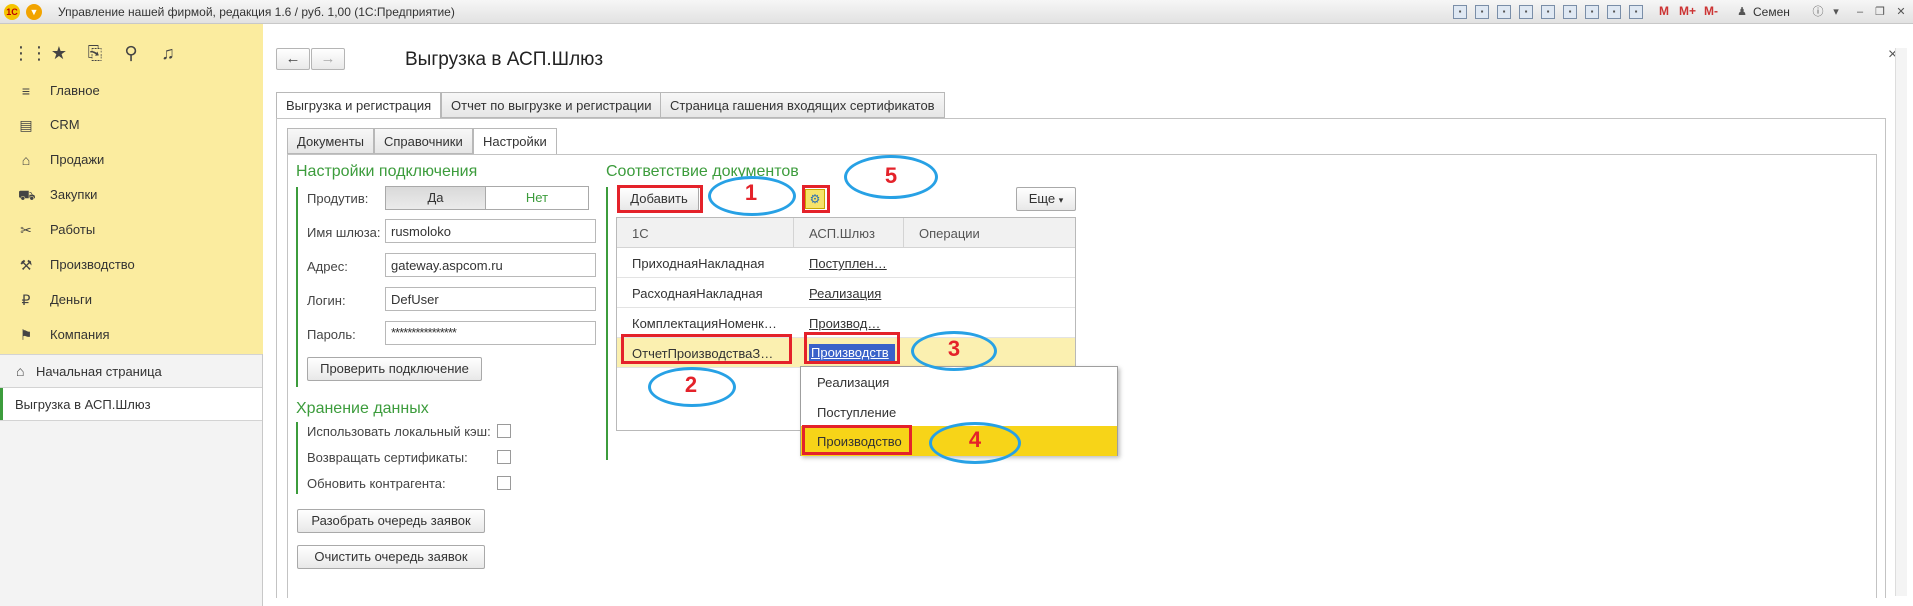 The image size is (1913, 606). I want to click on productive-no-toggle: Нет, so click(537, 198).